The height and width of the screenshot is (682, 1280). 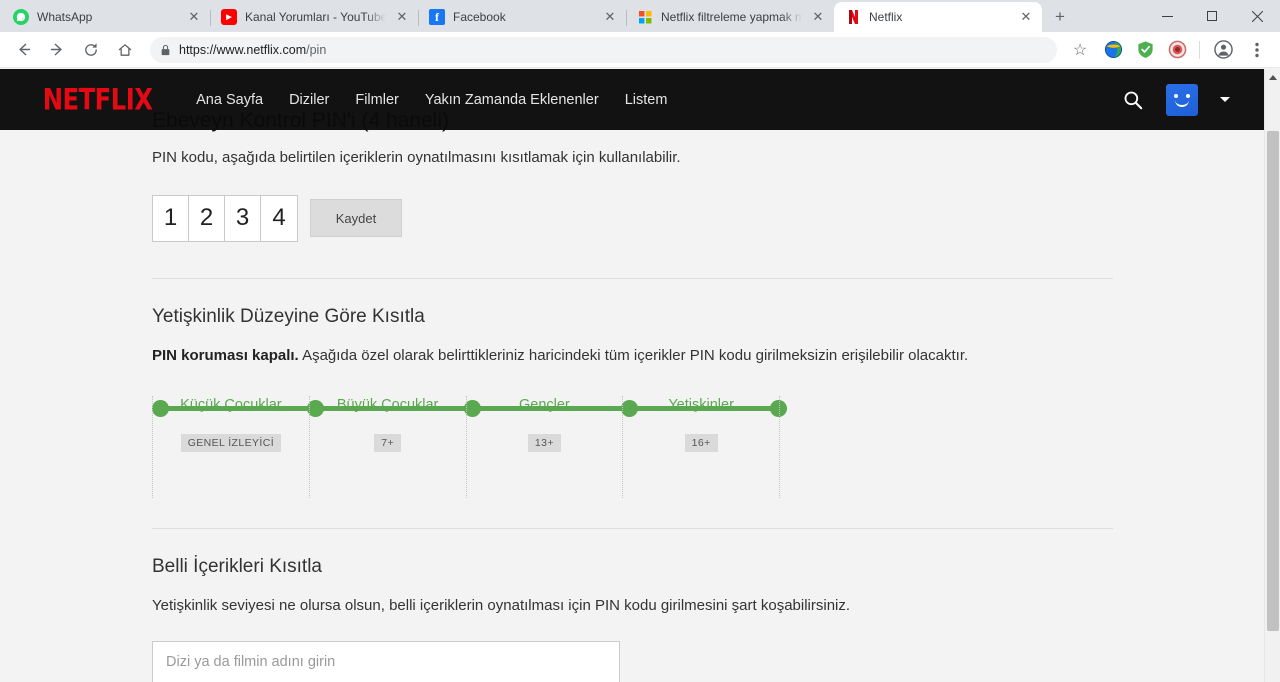 What do you see at coordinates (207, 218) in the screenshot?
I see `pin-digit-2: 2` at bounding box center [207, 218].